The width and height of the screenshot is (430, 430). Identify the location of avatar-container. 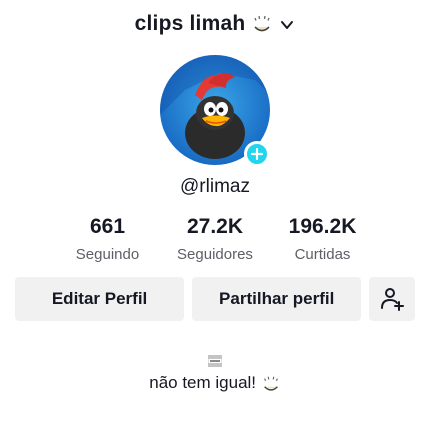
(215, 111).